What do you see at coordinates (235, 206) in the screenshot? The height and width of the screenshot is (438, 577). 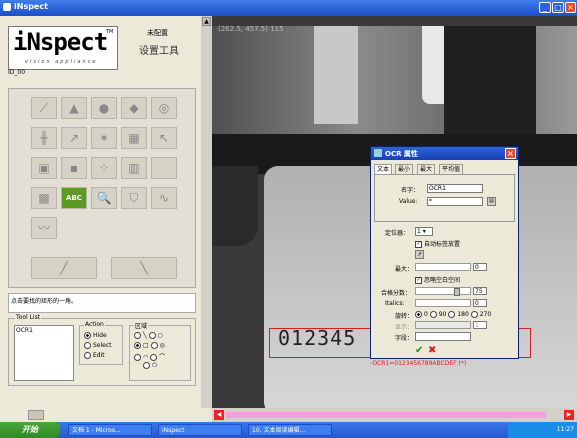 I see `plate-shadow` at bounding box center [235, 206].